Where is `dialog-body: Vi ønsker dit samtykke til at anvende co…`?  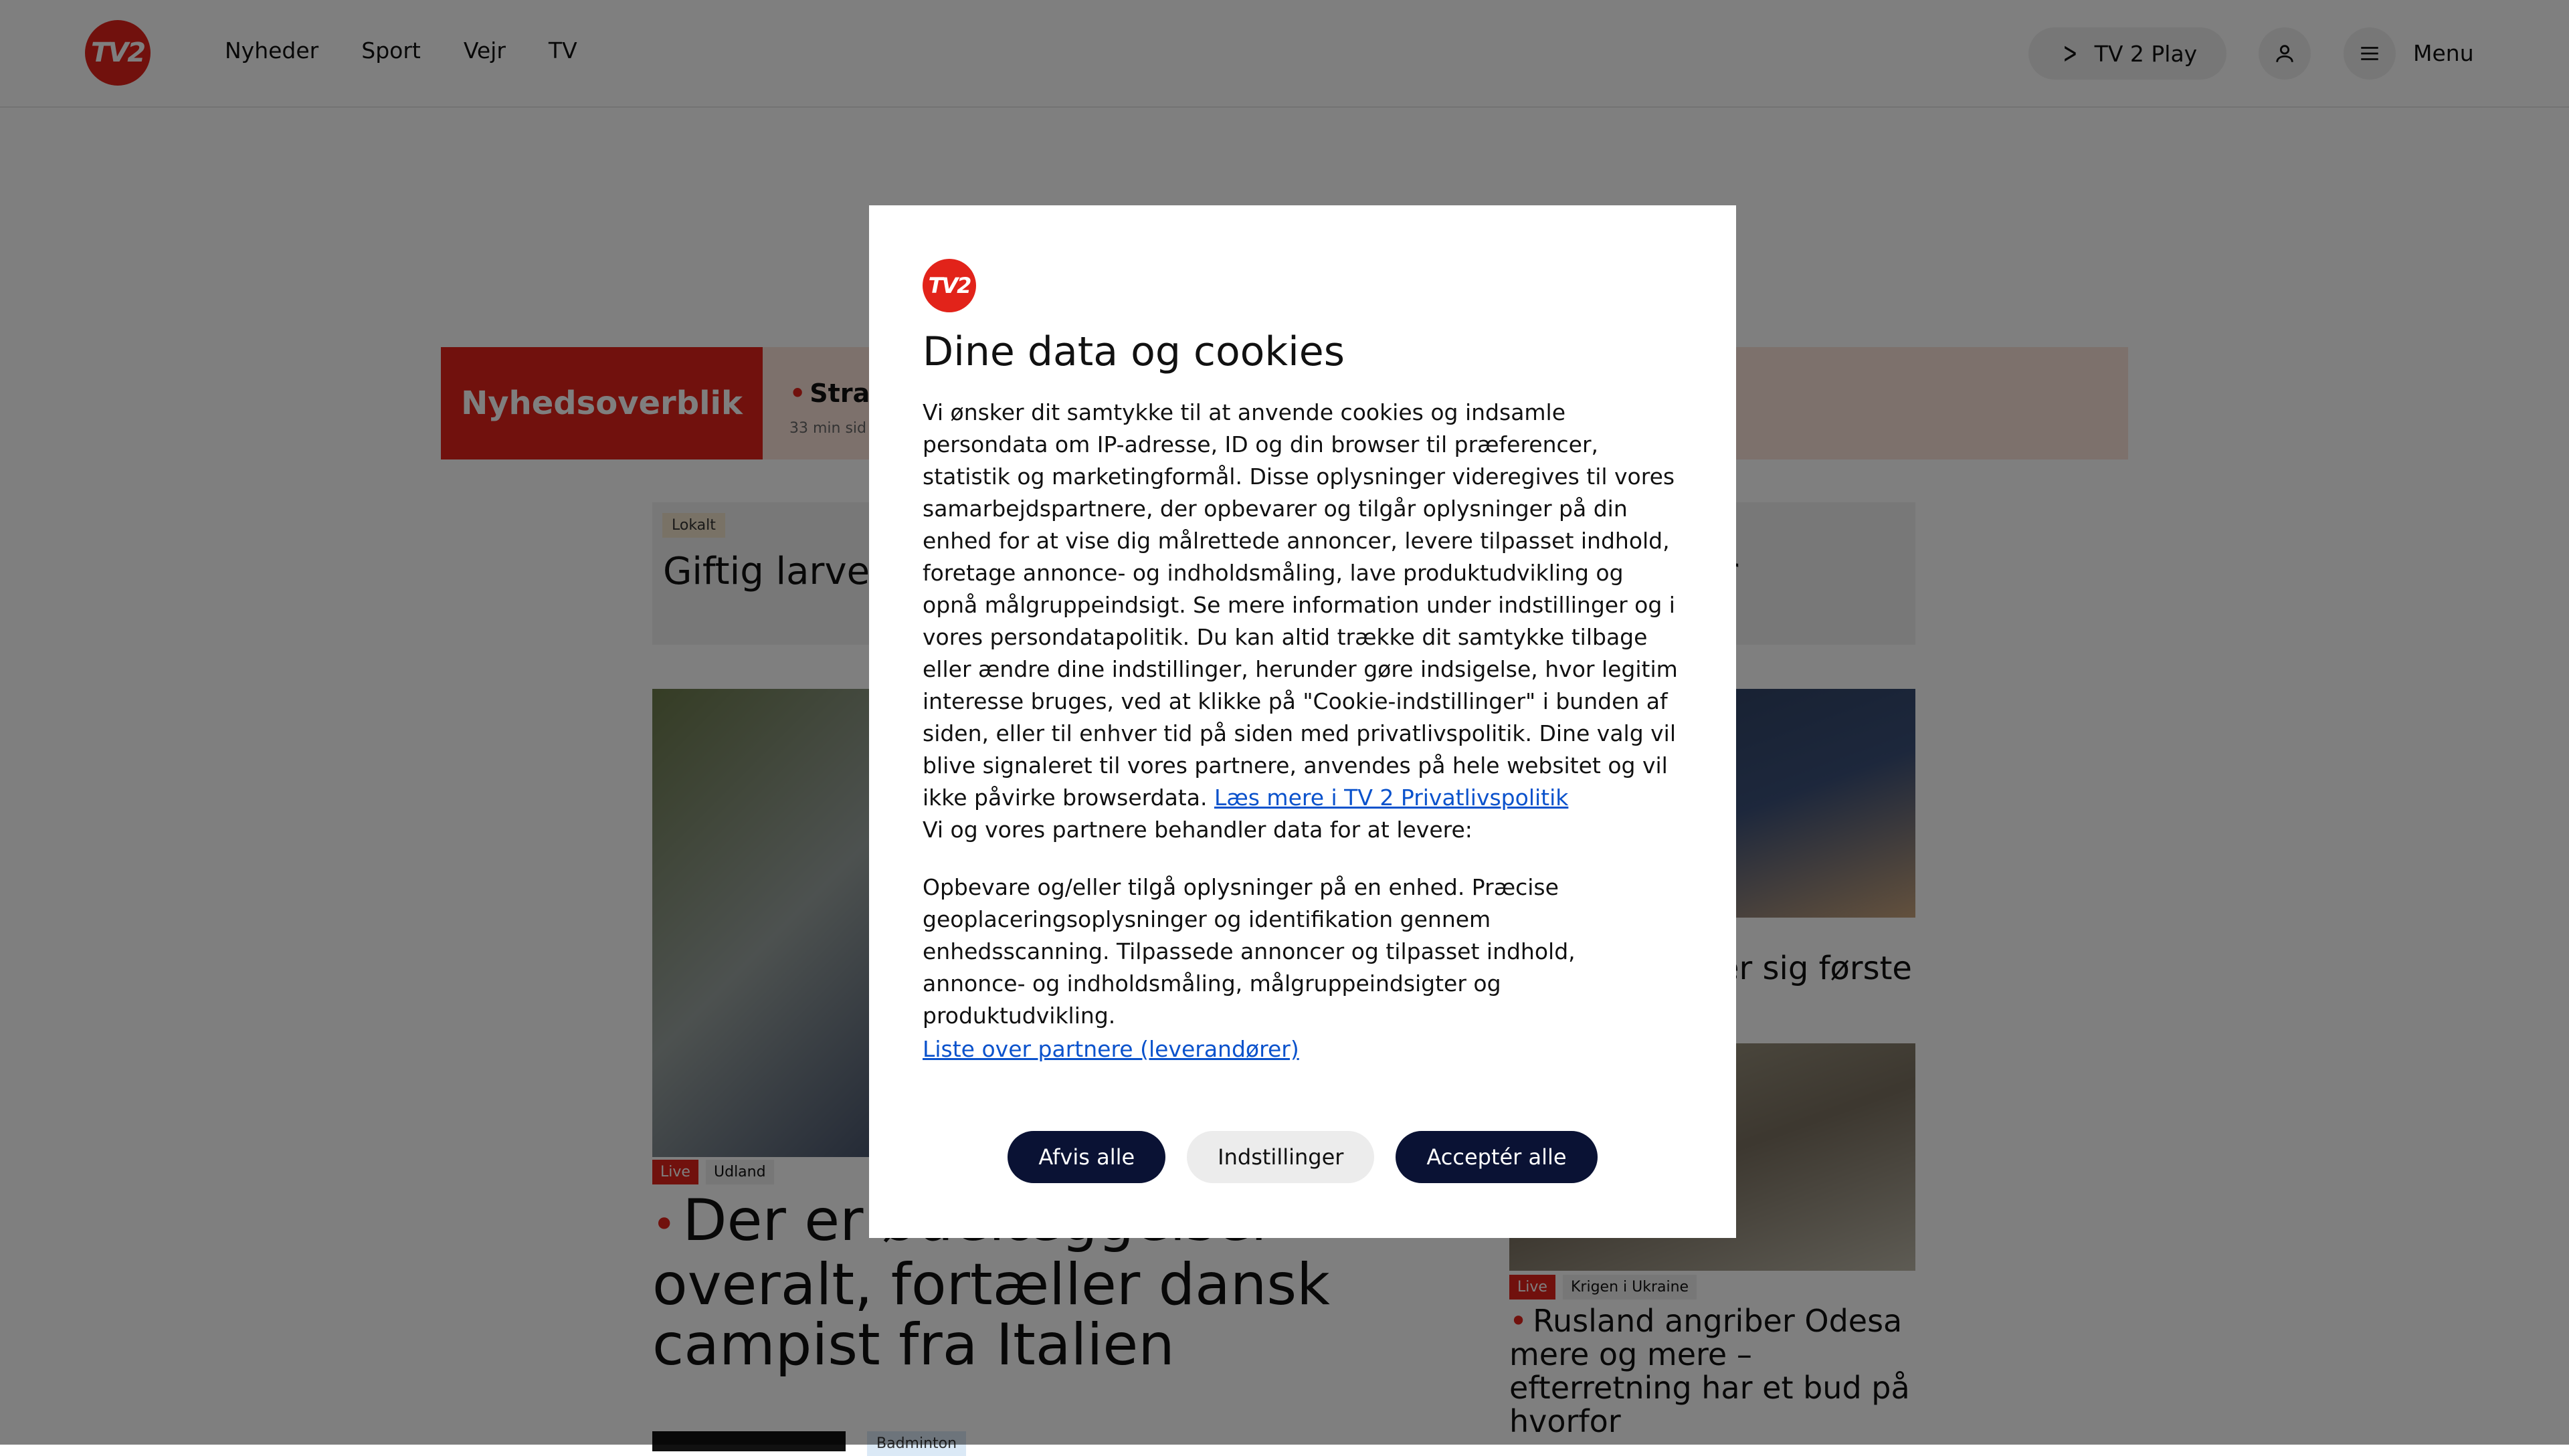
dialog-body: Vi ønsker dit samtykke til at anvende co… is located at coordinates (1303, 621).